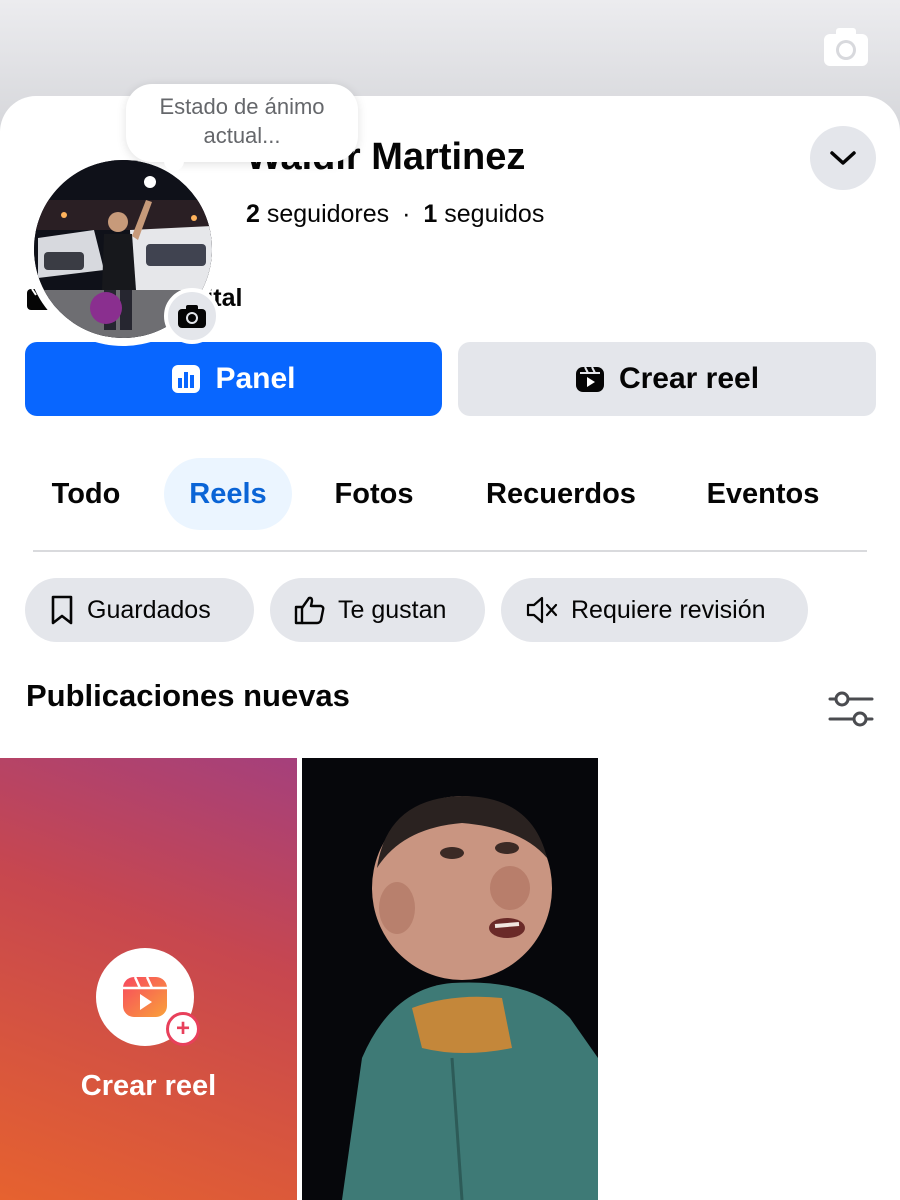  I want to click on reel-thumbnail, so click(450, 979).